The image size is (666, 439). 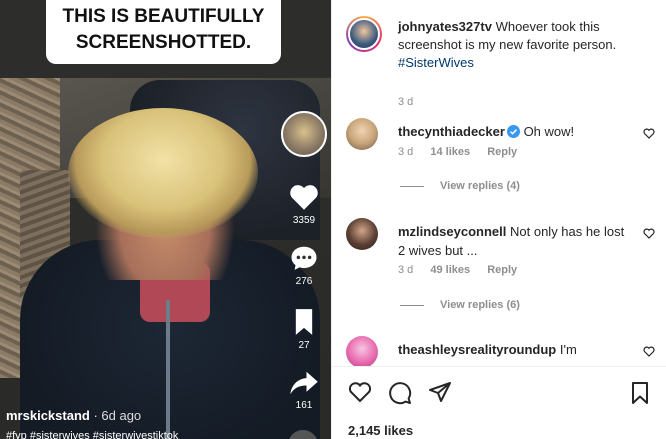 I want to click on view-replies-button: View replies (6), so click(x=460, y=305).